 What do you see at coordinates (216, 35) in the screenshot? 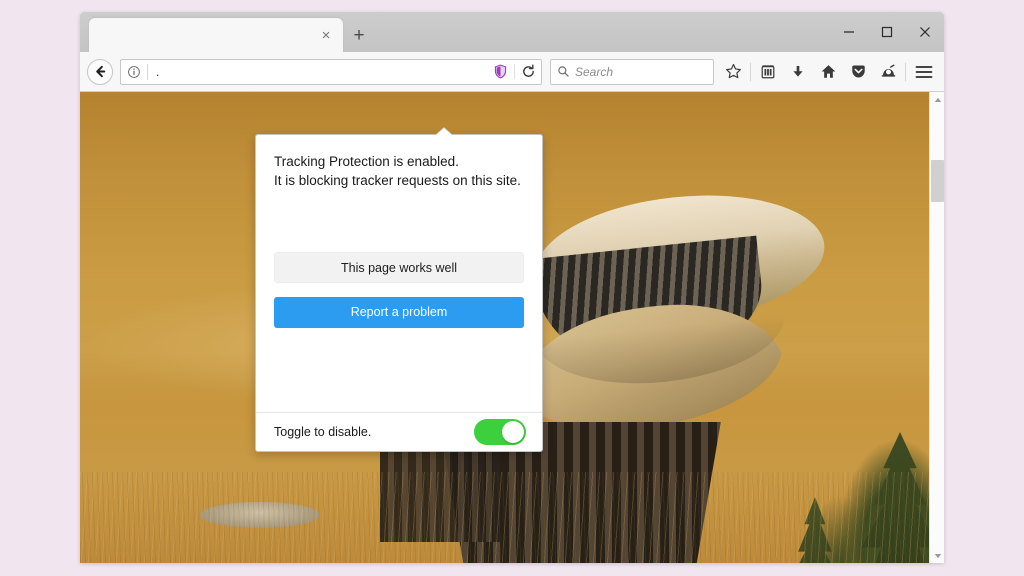
I see `browser-tab: ×` at bounding box center [216, 35].